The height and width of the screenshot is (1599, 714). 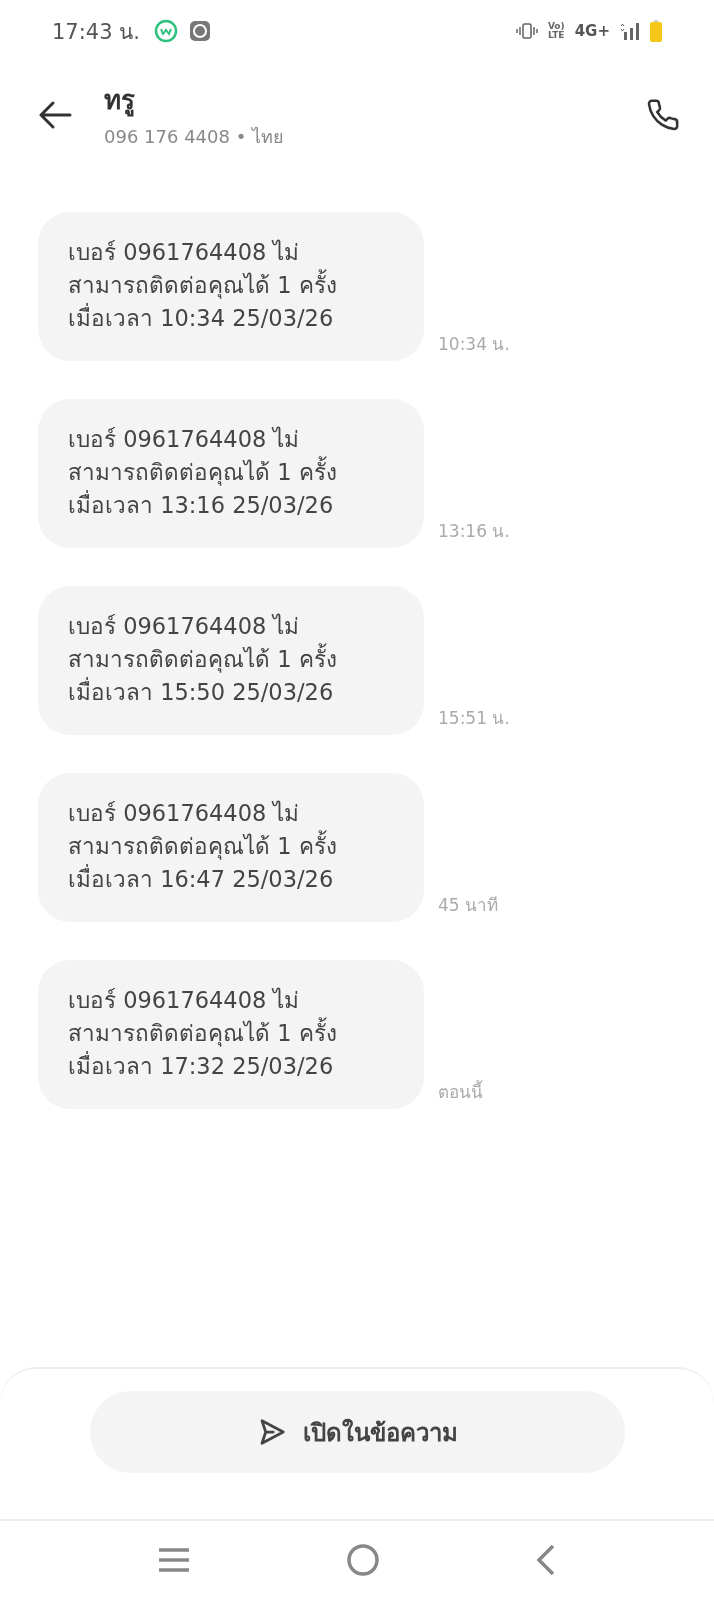 What do you see at coordinates (120, 101) in the screenshot?
I see `contact-name: ทรู` at bounding box center [120, 101].